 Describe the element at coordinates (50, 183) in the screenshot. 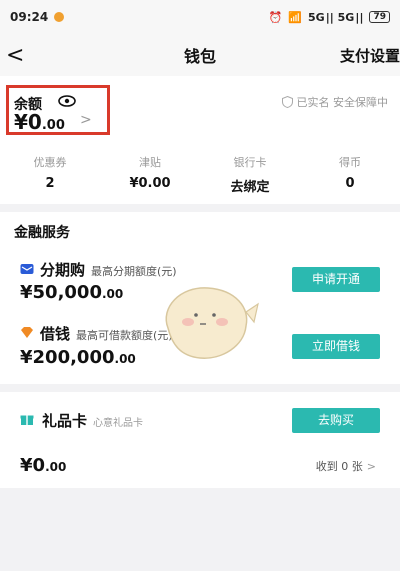

I see `asset-value: 2` at that location.